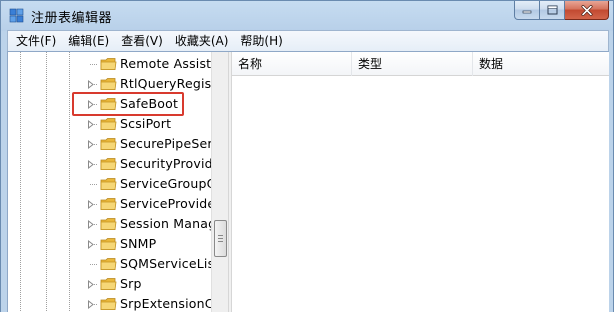  I want to click on tree-node: SrpExtensionCo, so click(109, 303).